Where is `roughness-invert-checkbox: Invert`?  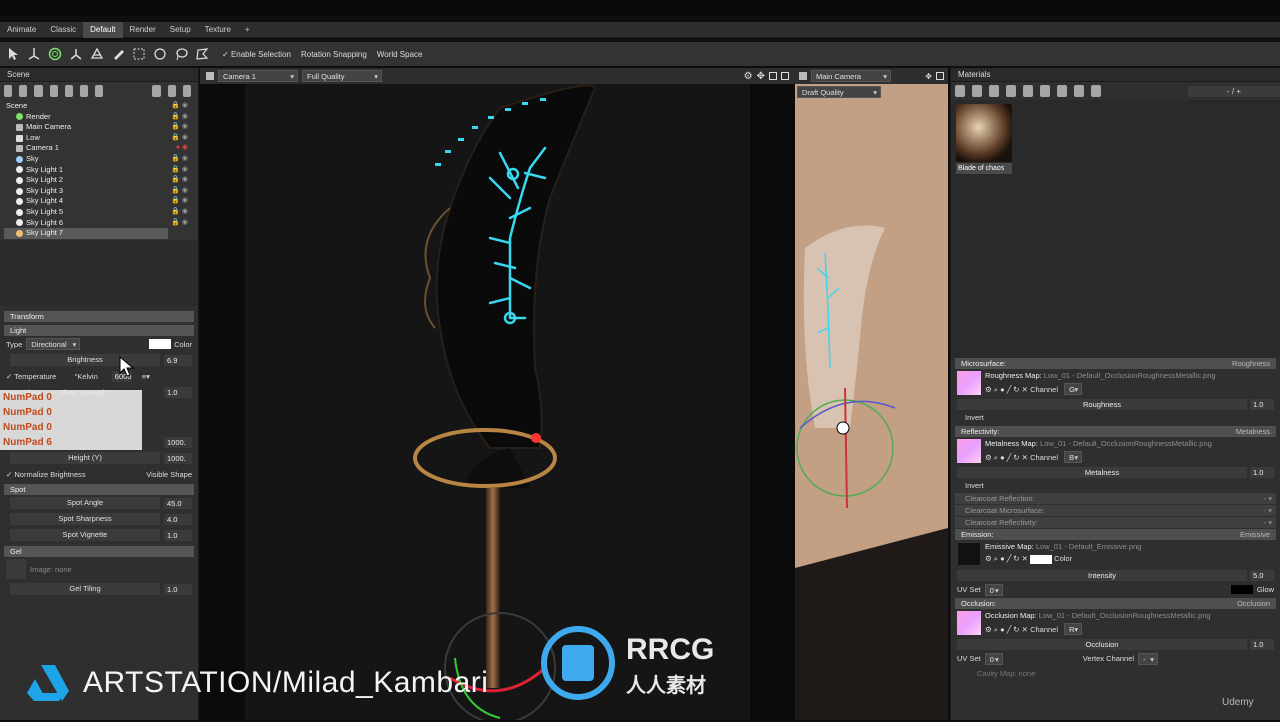 roughness-invert-checkbox: Invert is located at coordinates (1115, 417).